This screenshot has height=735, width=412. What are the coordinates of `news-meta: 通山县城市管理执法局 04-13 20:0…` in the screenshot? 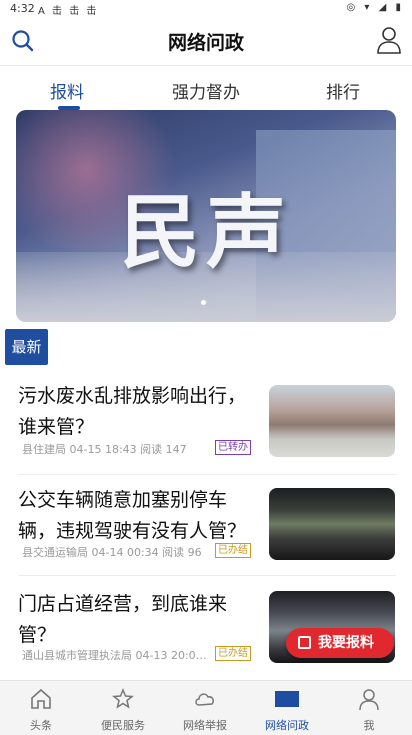 It's located at (114, 655).